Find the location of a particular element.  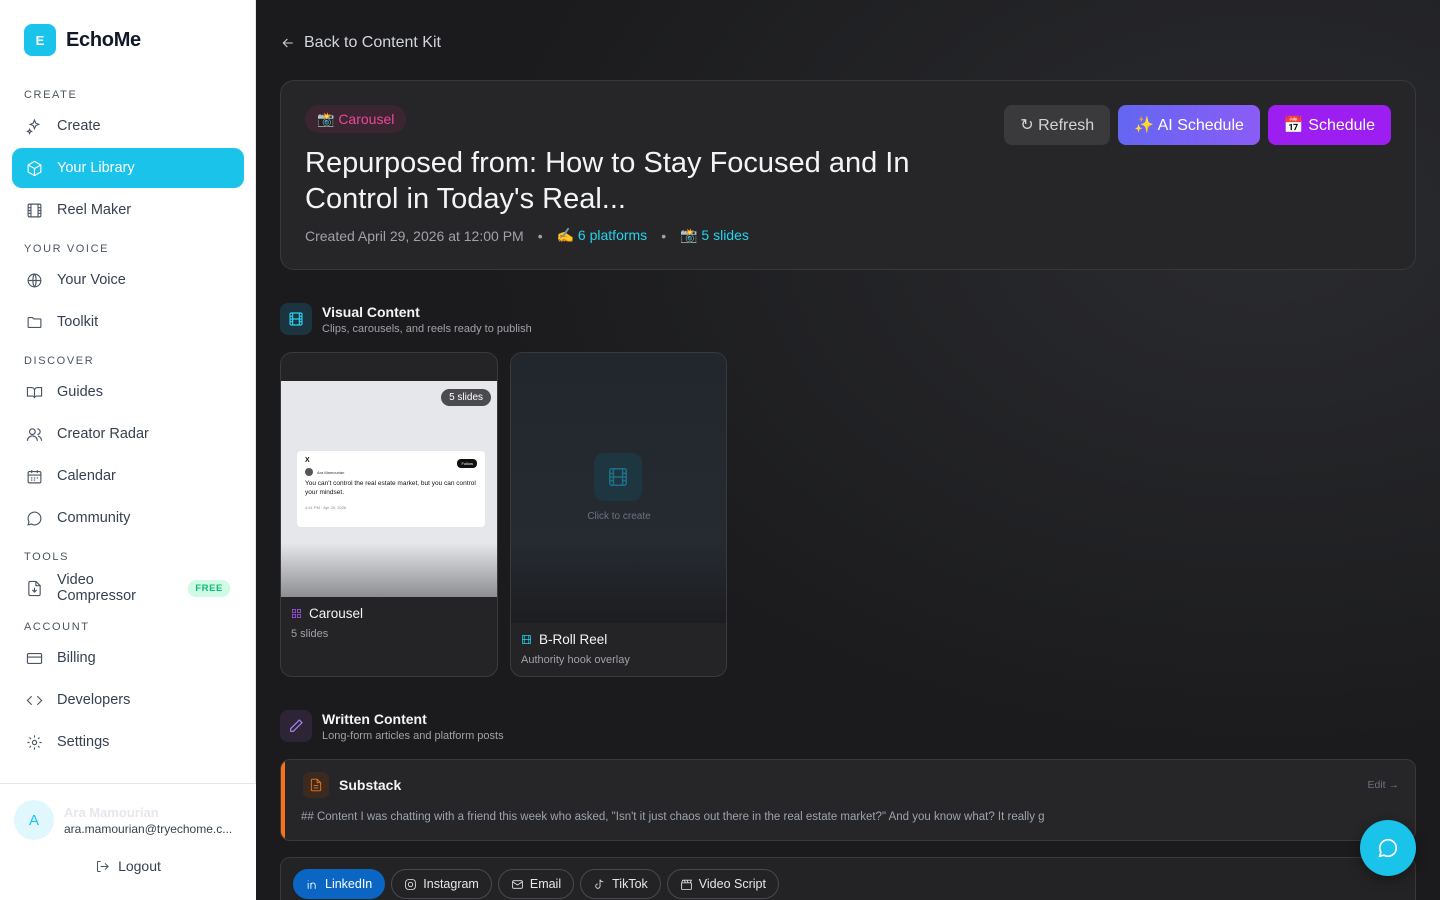

arrow-left-icon is located at coordinates (287, 43).